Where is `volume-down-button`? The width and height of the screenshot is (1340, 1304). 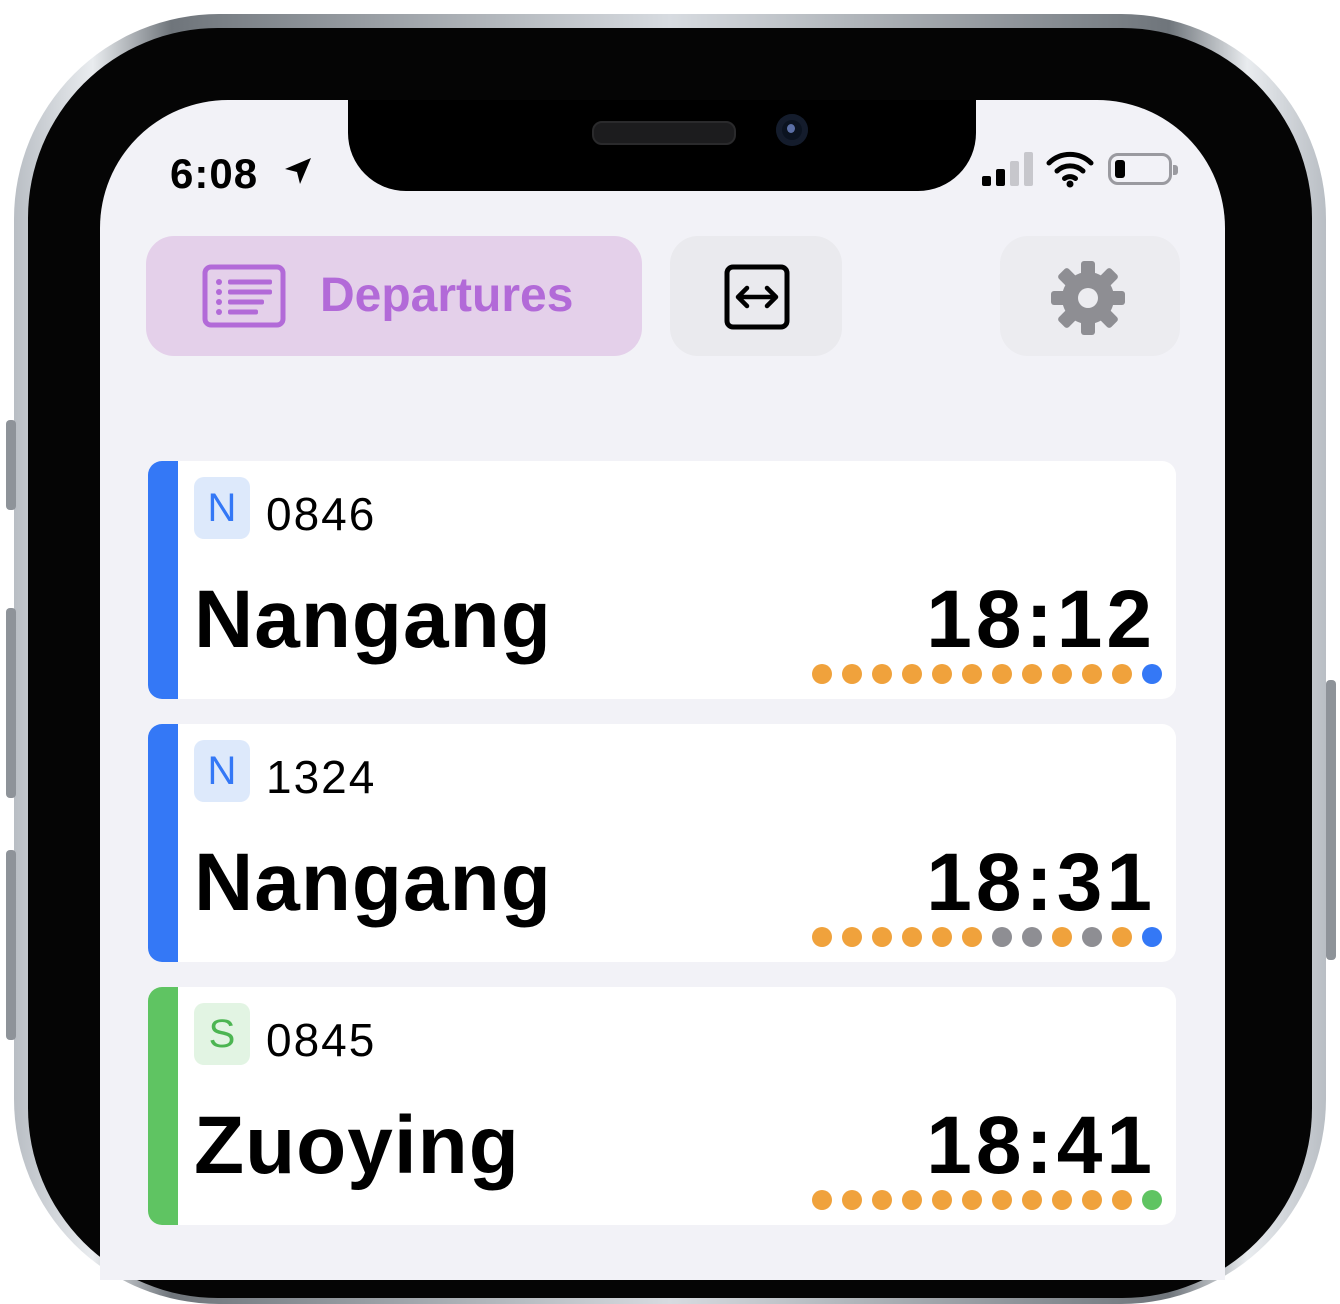 volume-down-button is located at coordinates (11, 945).